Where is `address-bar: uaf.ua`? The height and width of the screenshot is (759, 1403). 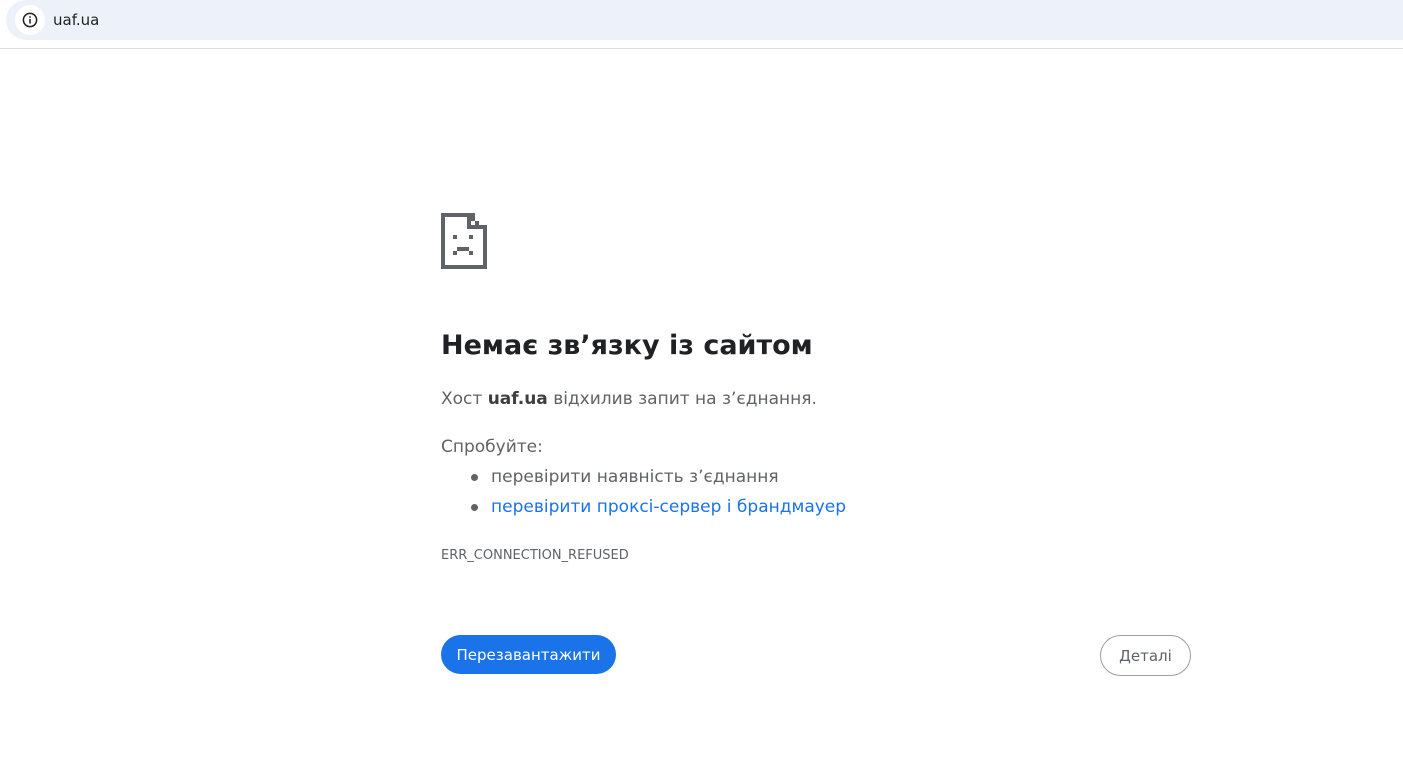 address-bar: uaf.ua is located at coordinates (704, 20).